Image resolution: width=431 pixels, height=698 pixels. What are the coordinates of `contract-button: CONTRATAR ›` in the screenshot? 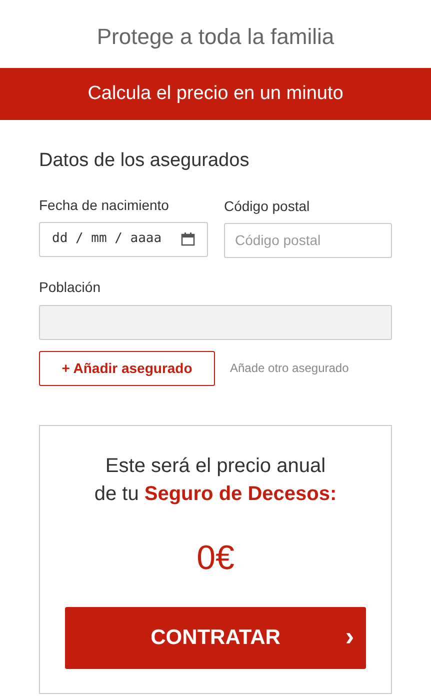 It's located at (215, 637).